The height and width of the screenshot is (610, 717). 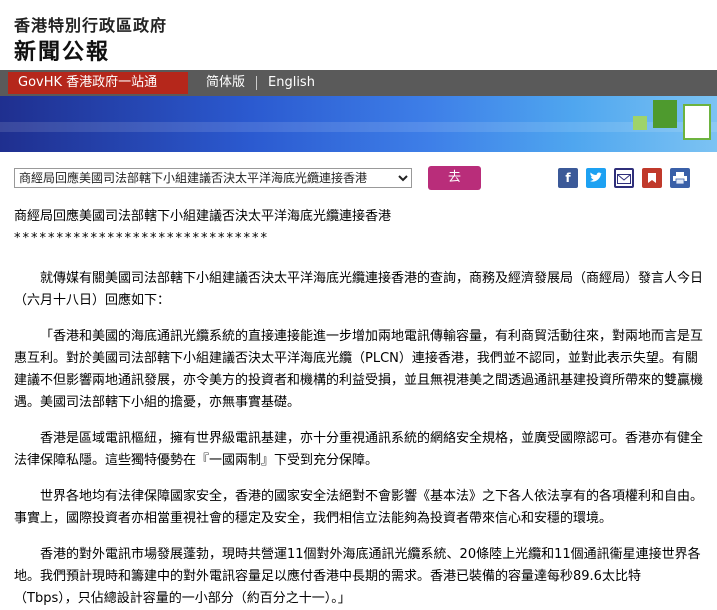 I want to click on bookmark-icon, so click(x=652, y=178).